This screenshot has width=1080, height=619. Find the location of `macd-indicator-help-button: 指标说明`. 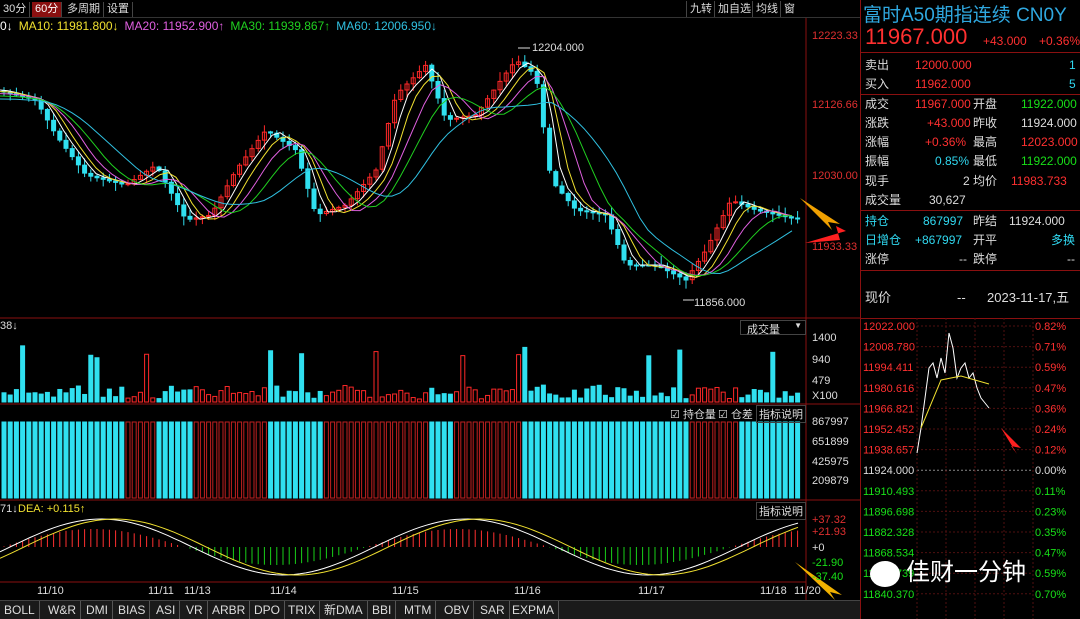

macd-indicator-help-button: 指标说明 is located at coordinates (781, 511).